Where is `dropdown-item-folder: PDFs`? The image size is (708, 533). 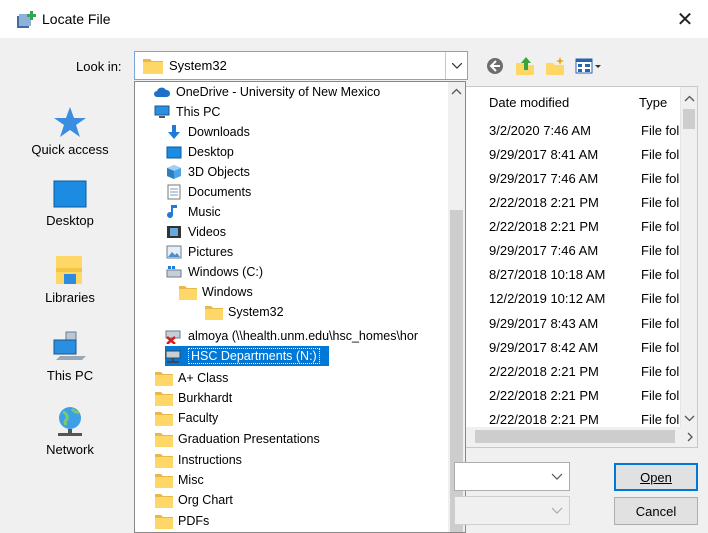 dropdown-item-folder: PDFs is located at coordinates (182, 521).